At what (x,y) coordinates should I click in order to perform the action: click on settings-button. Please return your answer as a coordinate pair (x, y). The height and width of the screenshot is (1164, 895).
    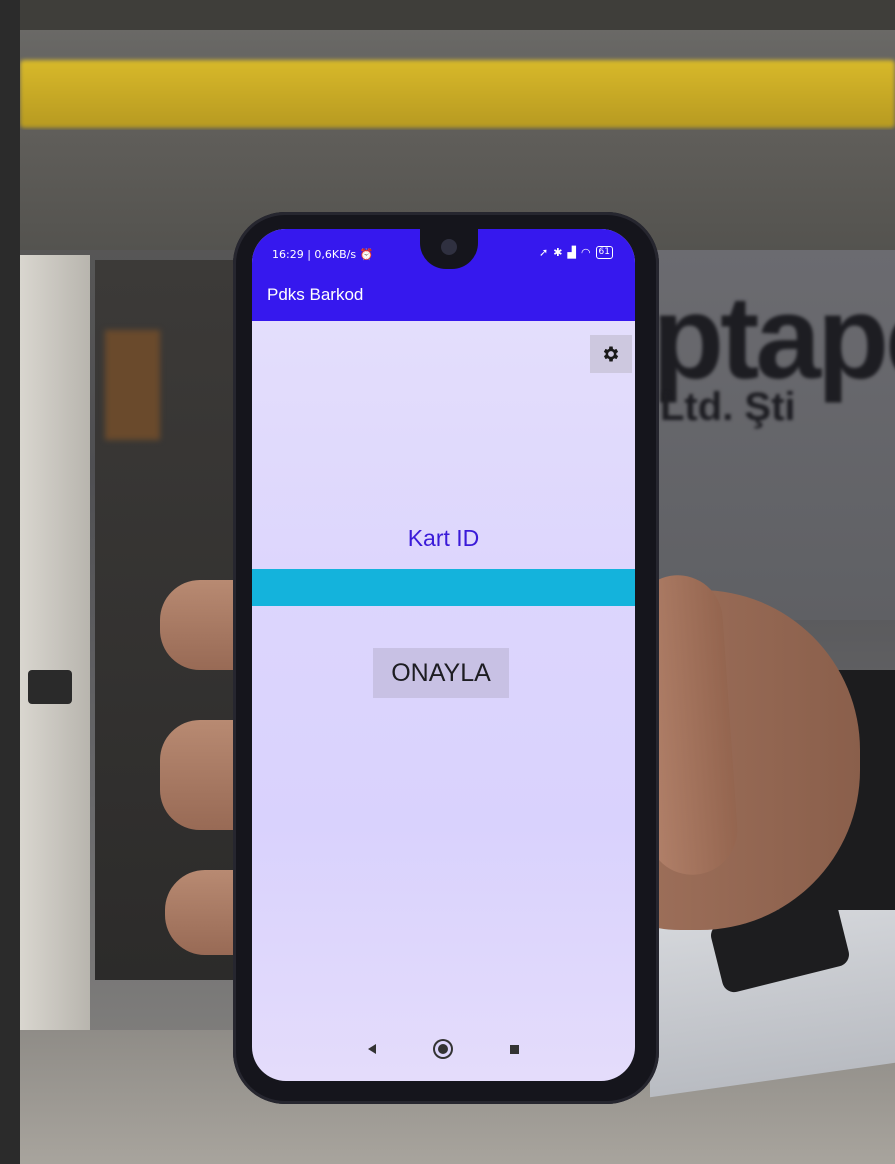
    Looking at the image, I should click on (611, 354).